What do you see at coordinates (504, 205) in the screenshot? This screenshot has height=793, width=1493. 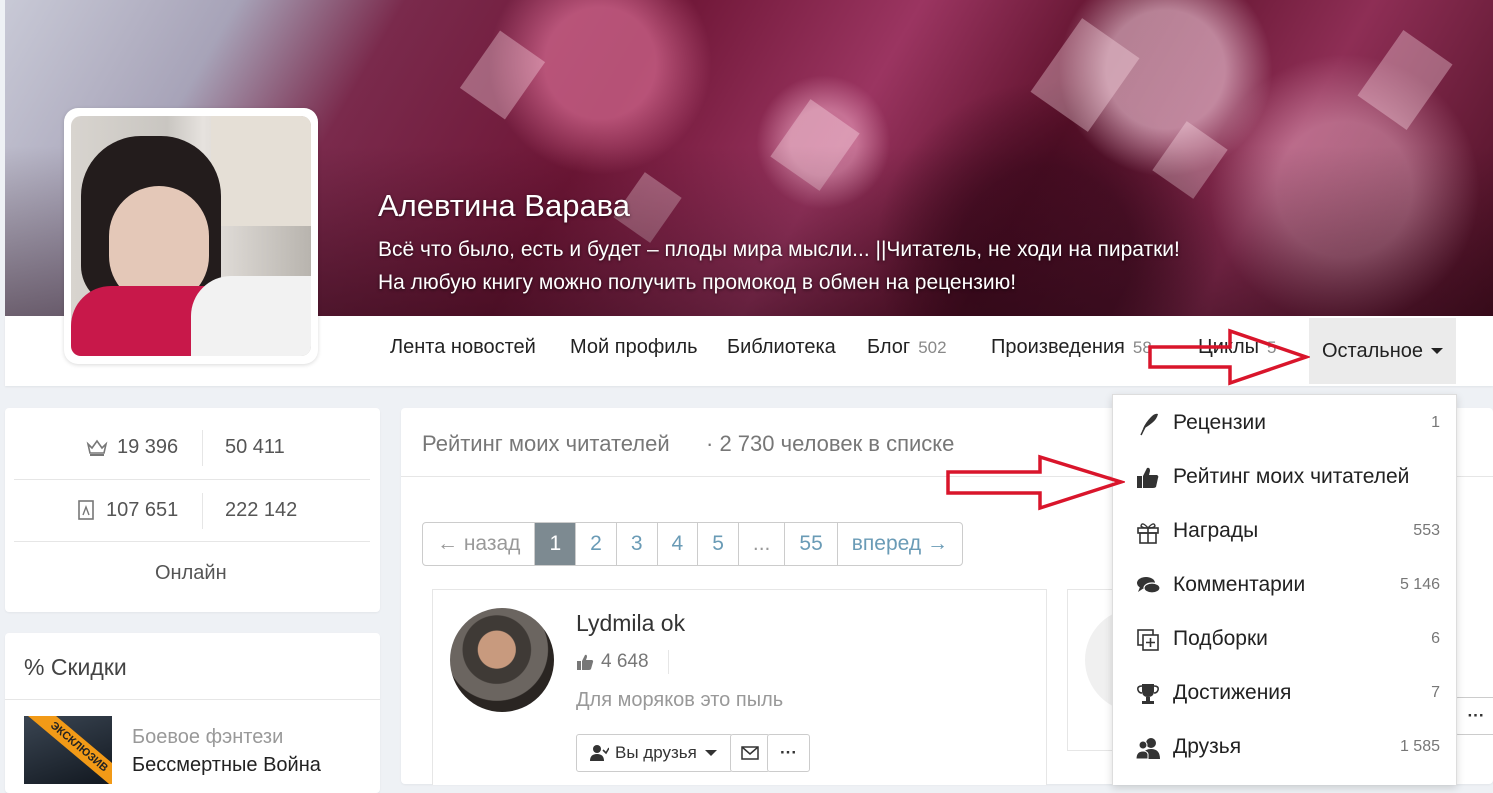 I see `author-name: Алевтина Варава` at bounding box center [504, 205].